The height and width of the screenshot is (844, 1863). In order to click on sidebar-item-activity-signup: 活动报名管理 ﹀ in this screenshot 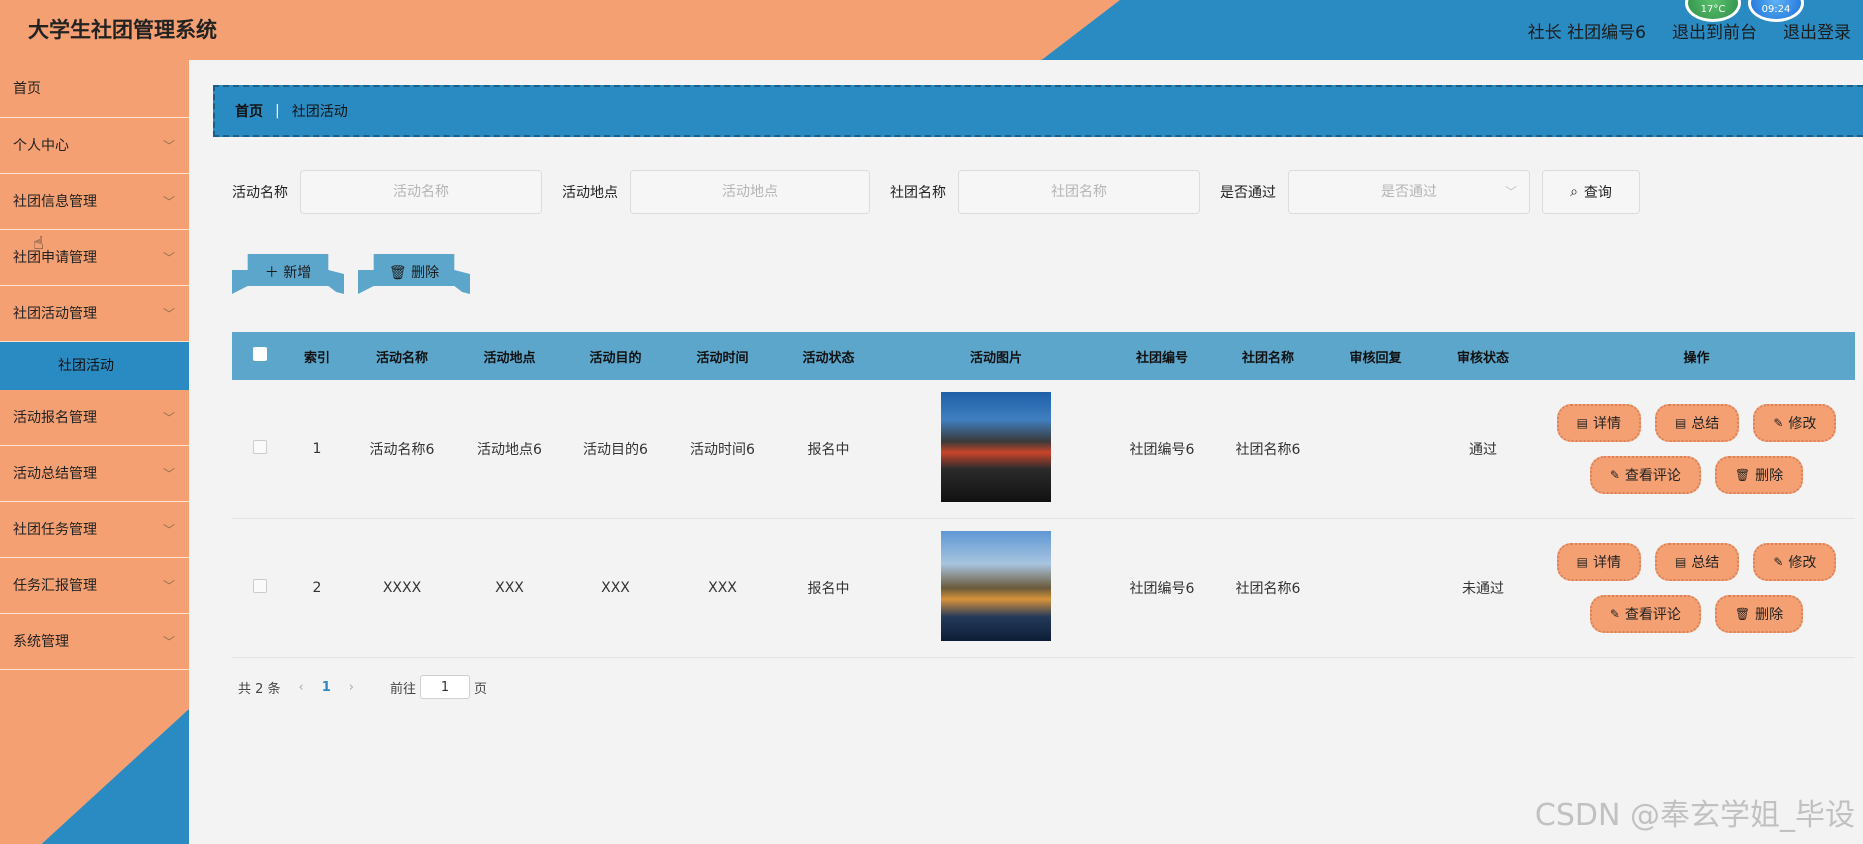, I will do `click(94, 418)`.